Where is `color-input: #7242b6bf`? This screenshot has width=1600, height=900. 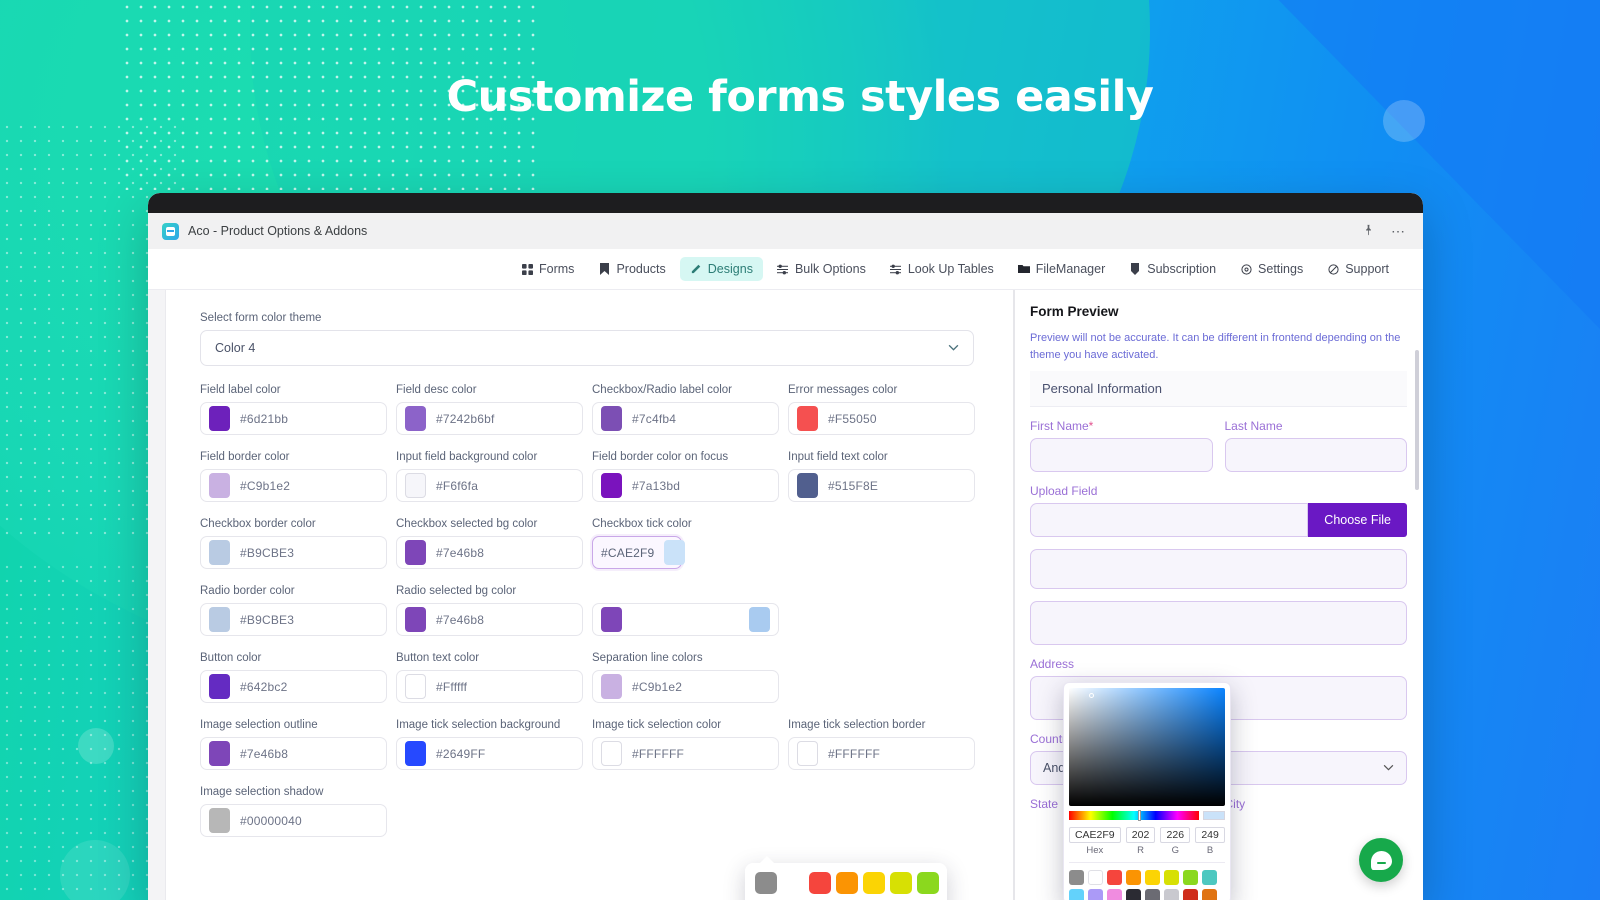
color-input: #7242b6bf is located at coordinates (489, 418).